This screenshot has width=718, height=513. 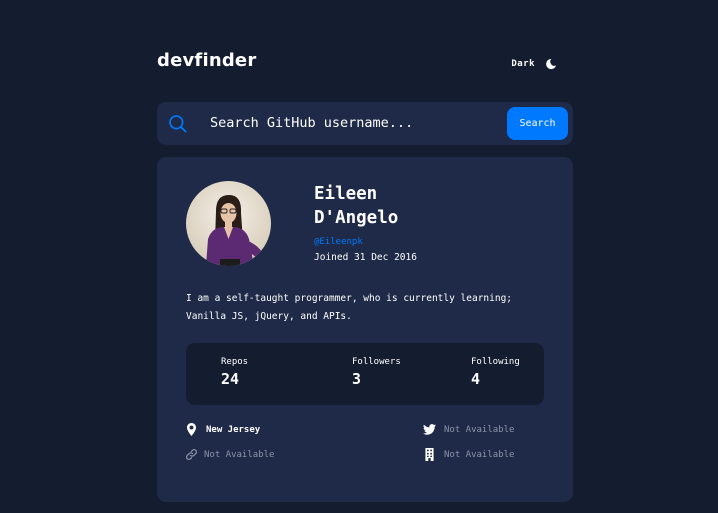 What do you see at coordinates (479, 454) in the screenshot?
I see `company-text: Not Available` at bounding box center [479, 454].